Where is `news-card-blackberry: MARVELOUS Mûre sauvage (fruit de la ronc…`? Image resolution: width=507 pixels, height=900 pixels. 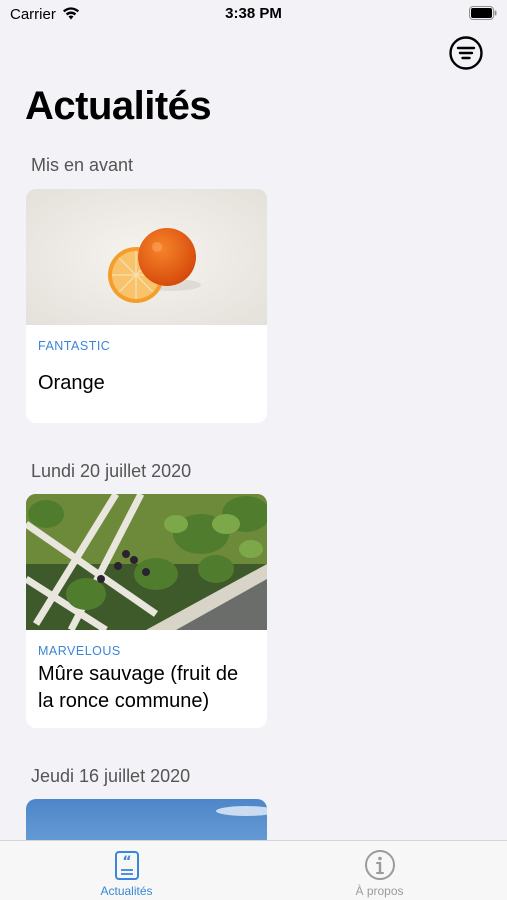 news-card-blackberry: MARVELOUS Mûre sauvage (fruit de la ronc… is located at coordinates (146, 611).